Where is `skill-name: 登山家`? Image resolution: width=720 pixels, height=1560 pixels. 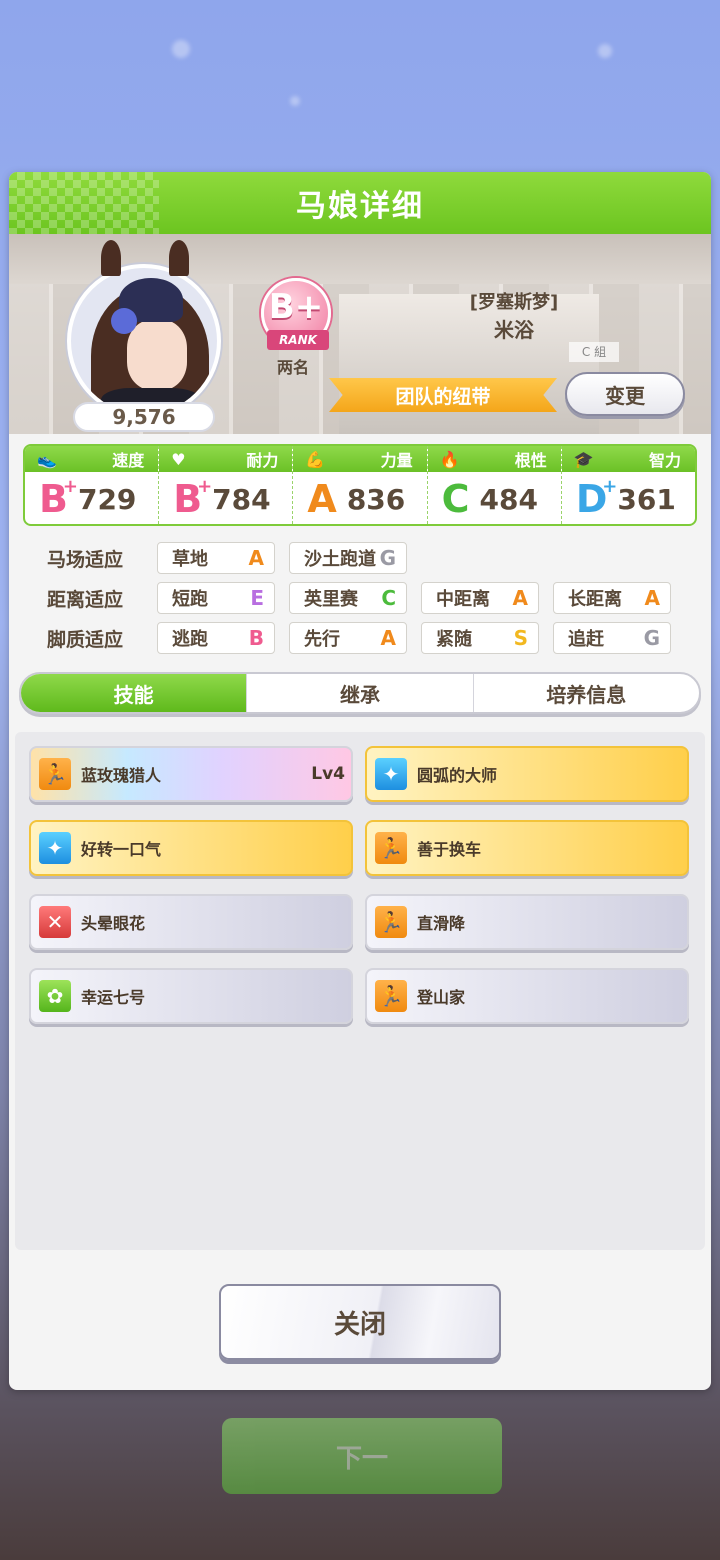
skill-name: 登山家 is located at coordinates (441, 997).